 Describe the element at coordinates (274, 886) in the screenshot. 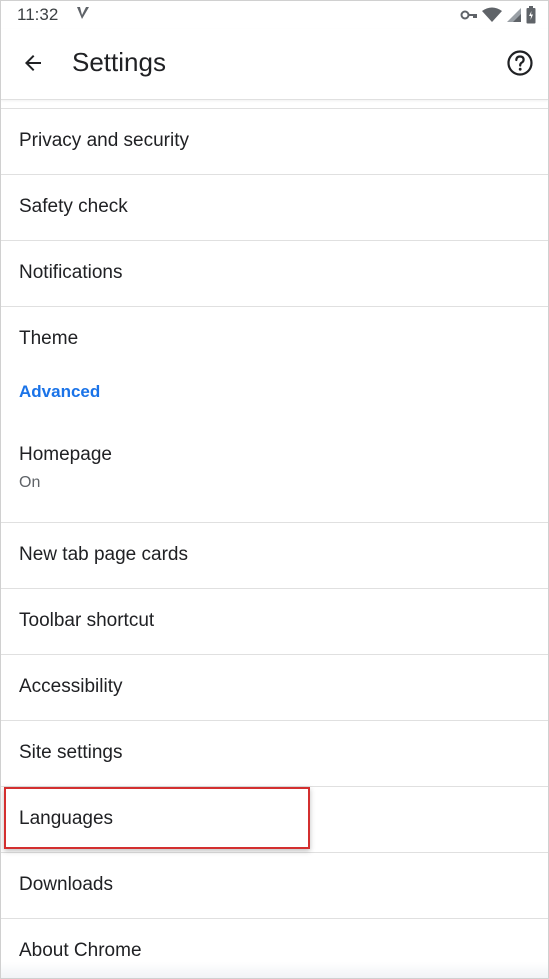

I see `downloads-item: Downloads` at that location.